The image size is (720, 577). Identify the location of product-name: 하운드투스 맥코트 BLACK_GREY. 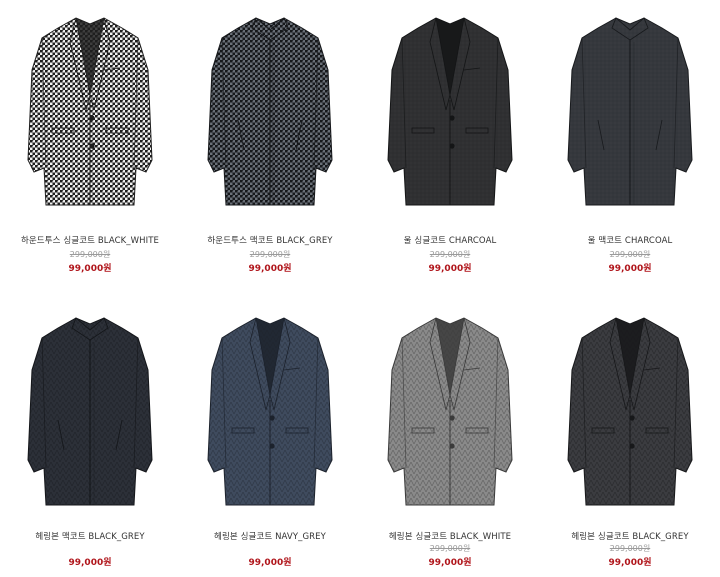
(270, 240).